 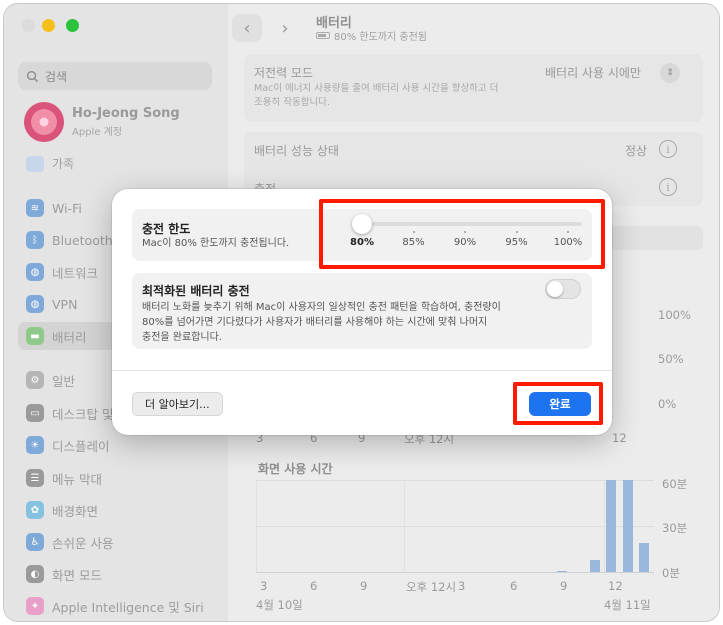 What do you see at coordinates (462, 234) in the screenshot?
I see `slider-highlight-box` at bounding box center [462, 234].